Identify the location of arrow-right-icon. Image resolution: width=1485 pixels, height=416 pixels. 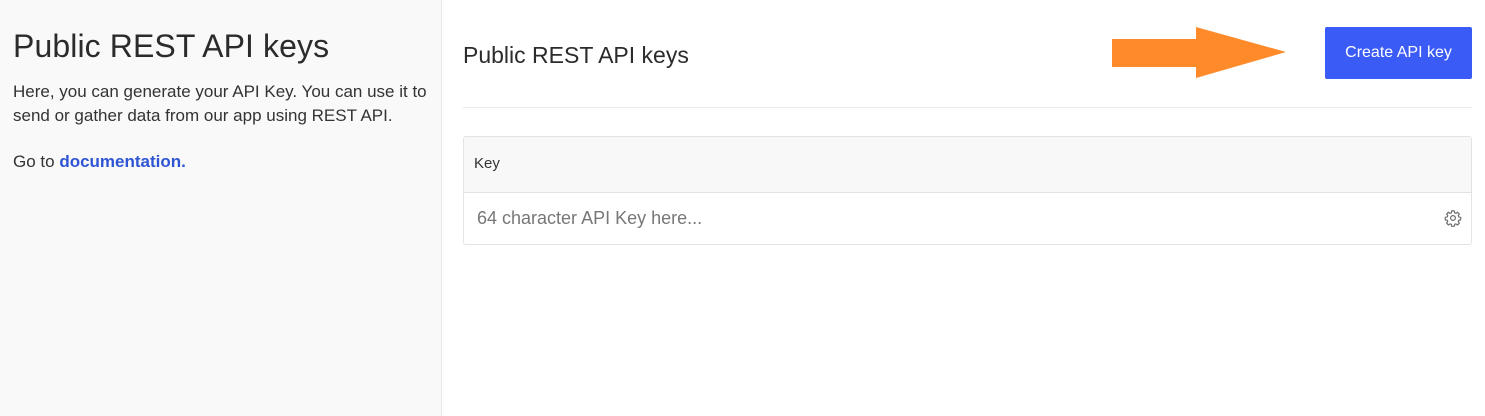
(1199, 52).